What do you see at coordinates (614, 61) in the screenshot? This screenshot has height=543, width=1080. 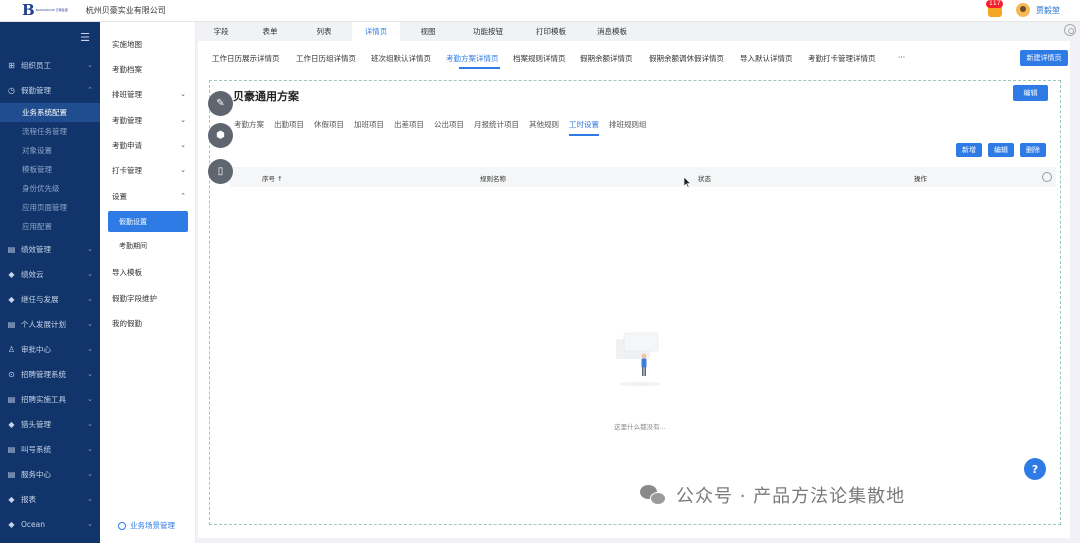 I see `subtab-leave-balance: 假期余额详情页` at bounding box center [614, 61].